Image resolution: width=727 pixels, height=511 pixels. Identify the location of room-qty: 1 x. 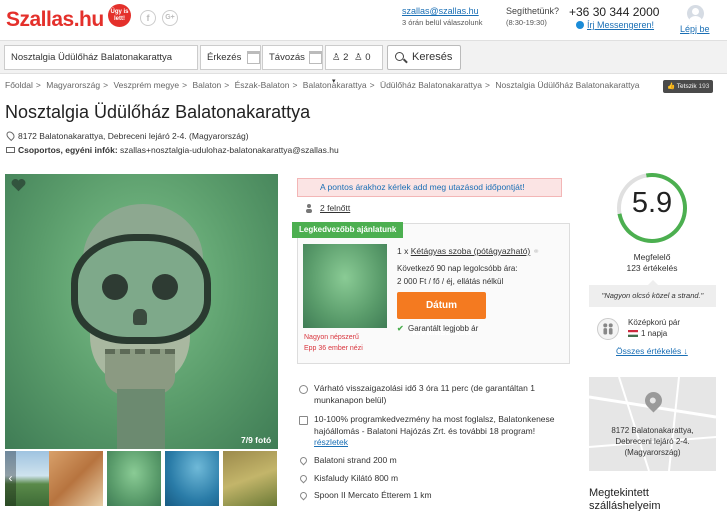
(403, 251).